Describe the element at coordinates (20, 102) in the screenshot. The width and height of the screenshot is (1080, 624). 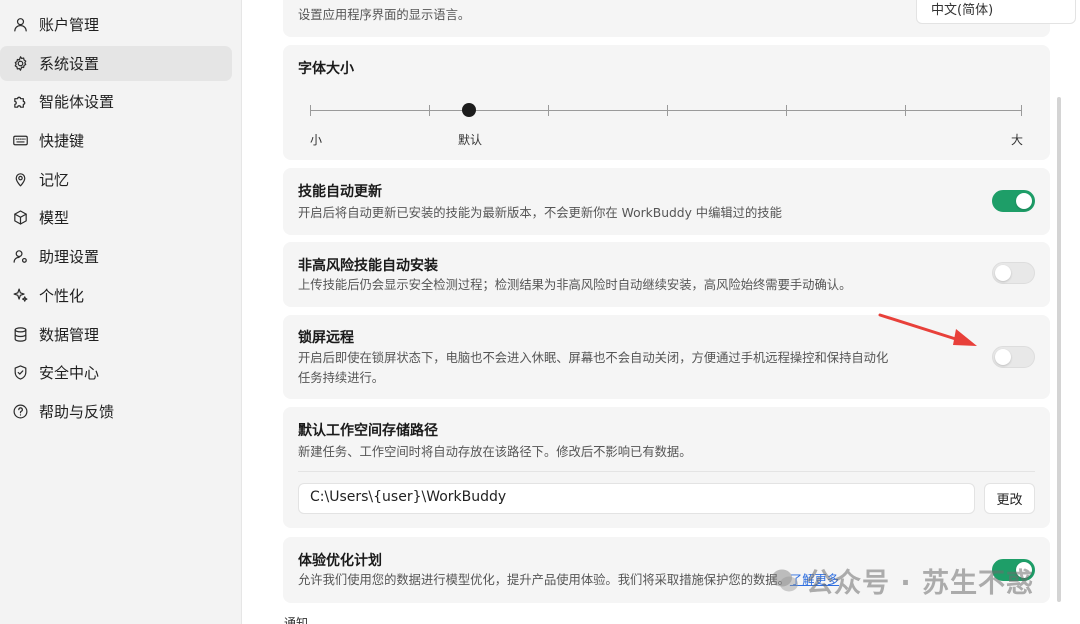
I see `puzzle-icon` at that location.